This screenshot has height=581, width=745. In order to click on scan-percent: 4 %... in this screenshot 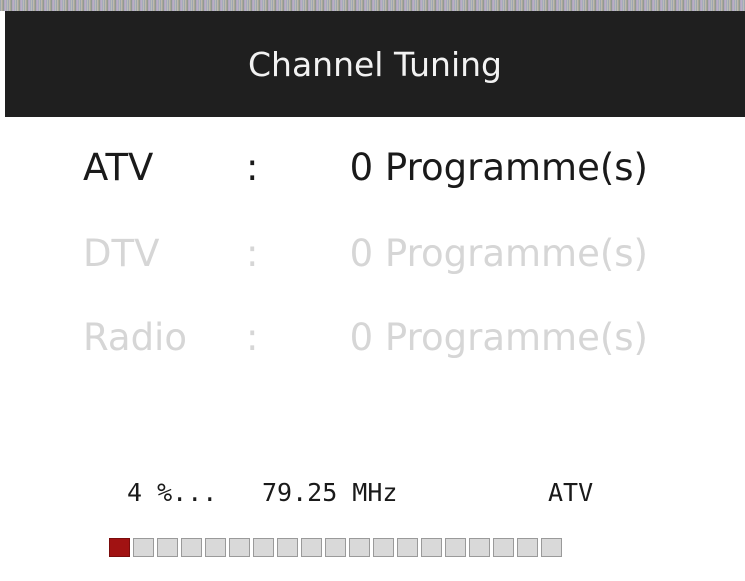, I will do `click(172, 492)`.